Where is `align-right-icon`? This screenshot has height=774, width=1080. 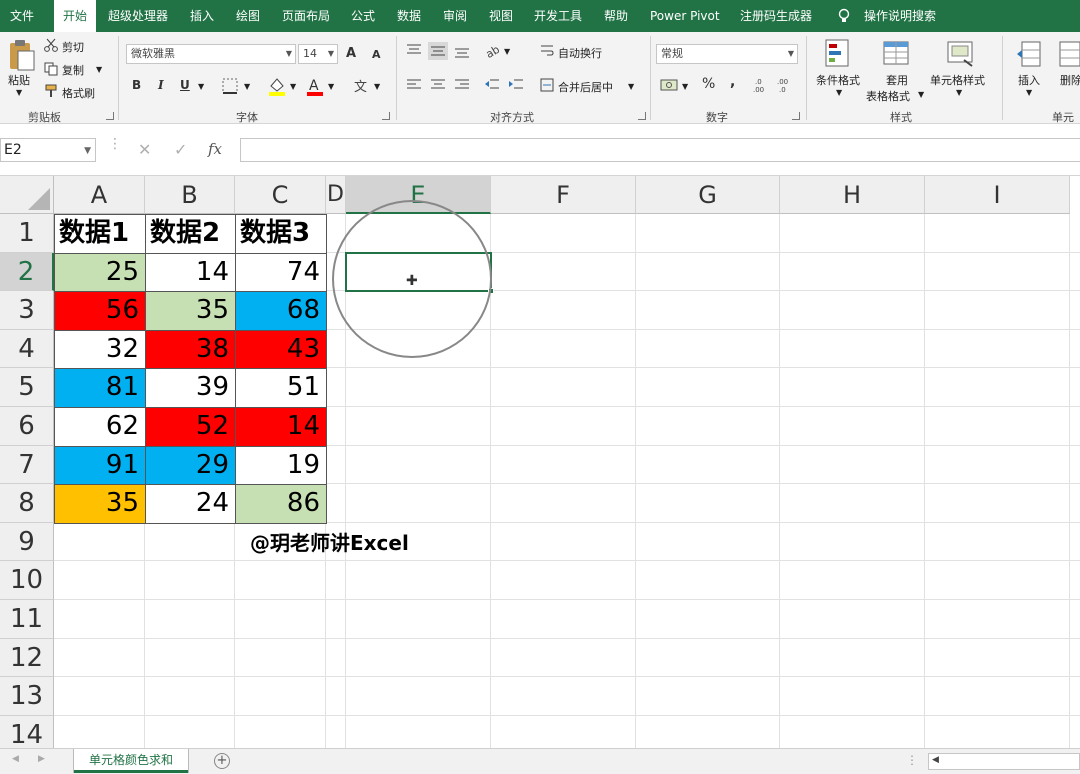 align-right-icon is located at coordinates (462, 85).